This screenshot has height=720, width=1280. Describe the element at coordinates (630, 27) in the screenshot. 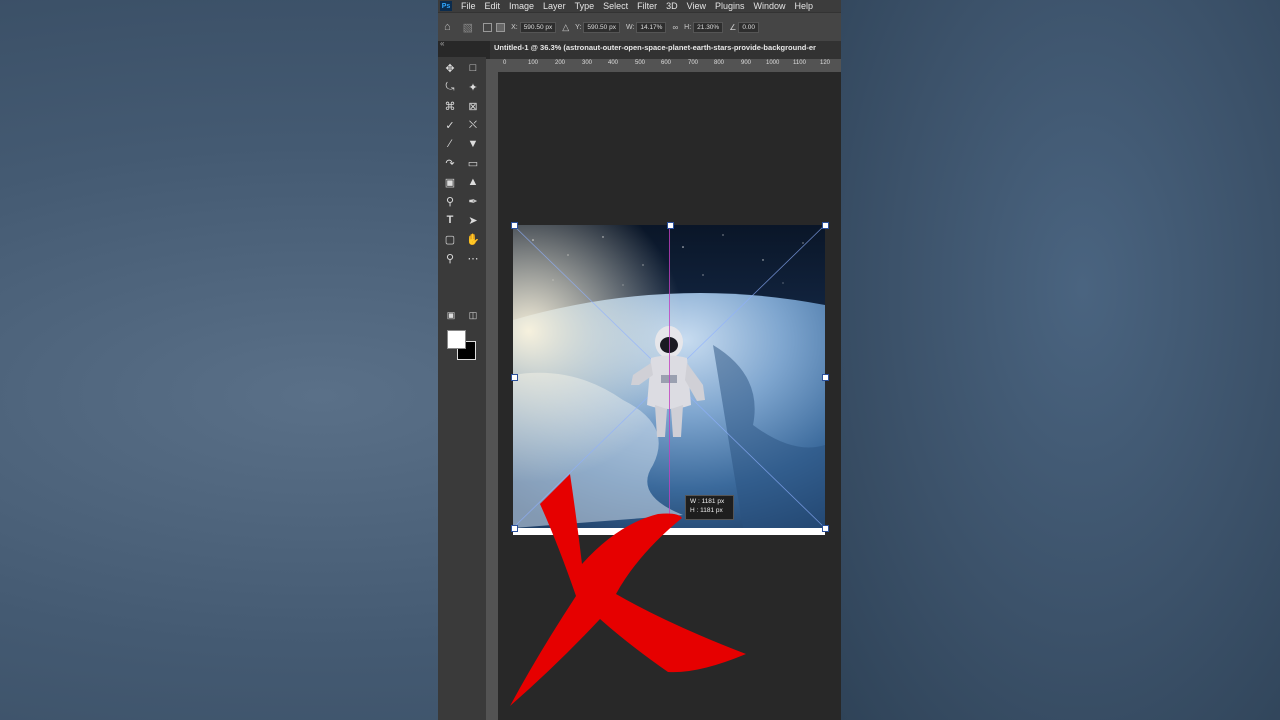

I see `w-label: W:` at that location.